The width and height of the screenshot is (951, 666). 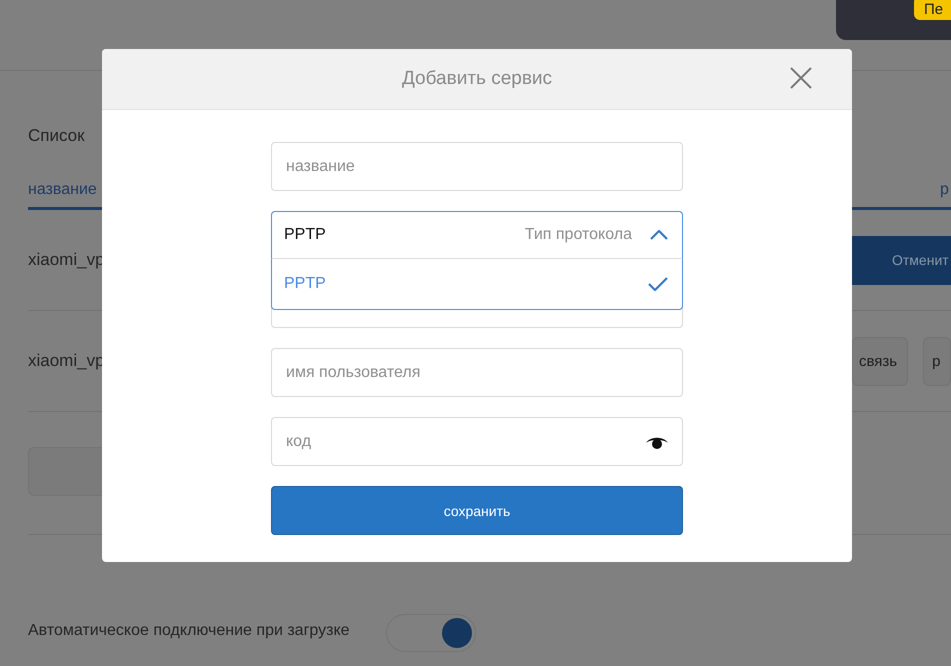 What do you see at coordinates (189, 631) in the screenshot?
I see `auto-connect-label: Автоматическое подключение при загрузке` at bounding box center [189, 631].